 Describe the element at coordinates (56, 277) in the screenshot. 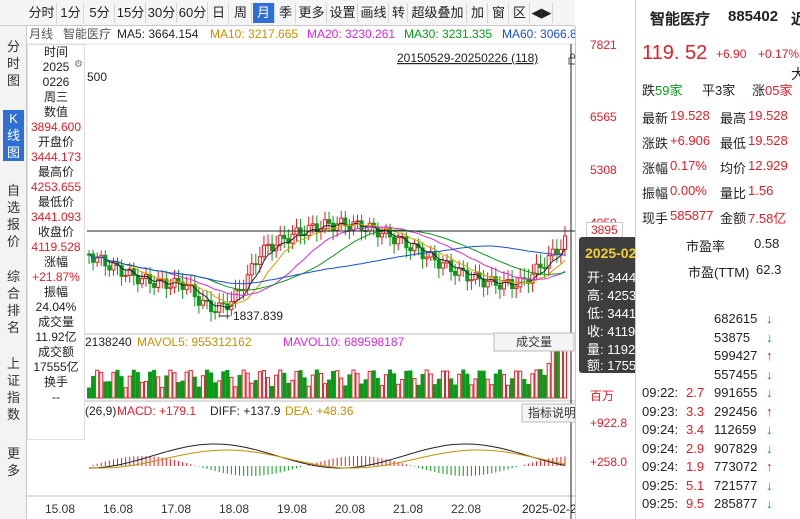

I see `info-change: +21.87%` at that location.